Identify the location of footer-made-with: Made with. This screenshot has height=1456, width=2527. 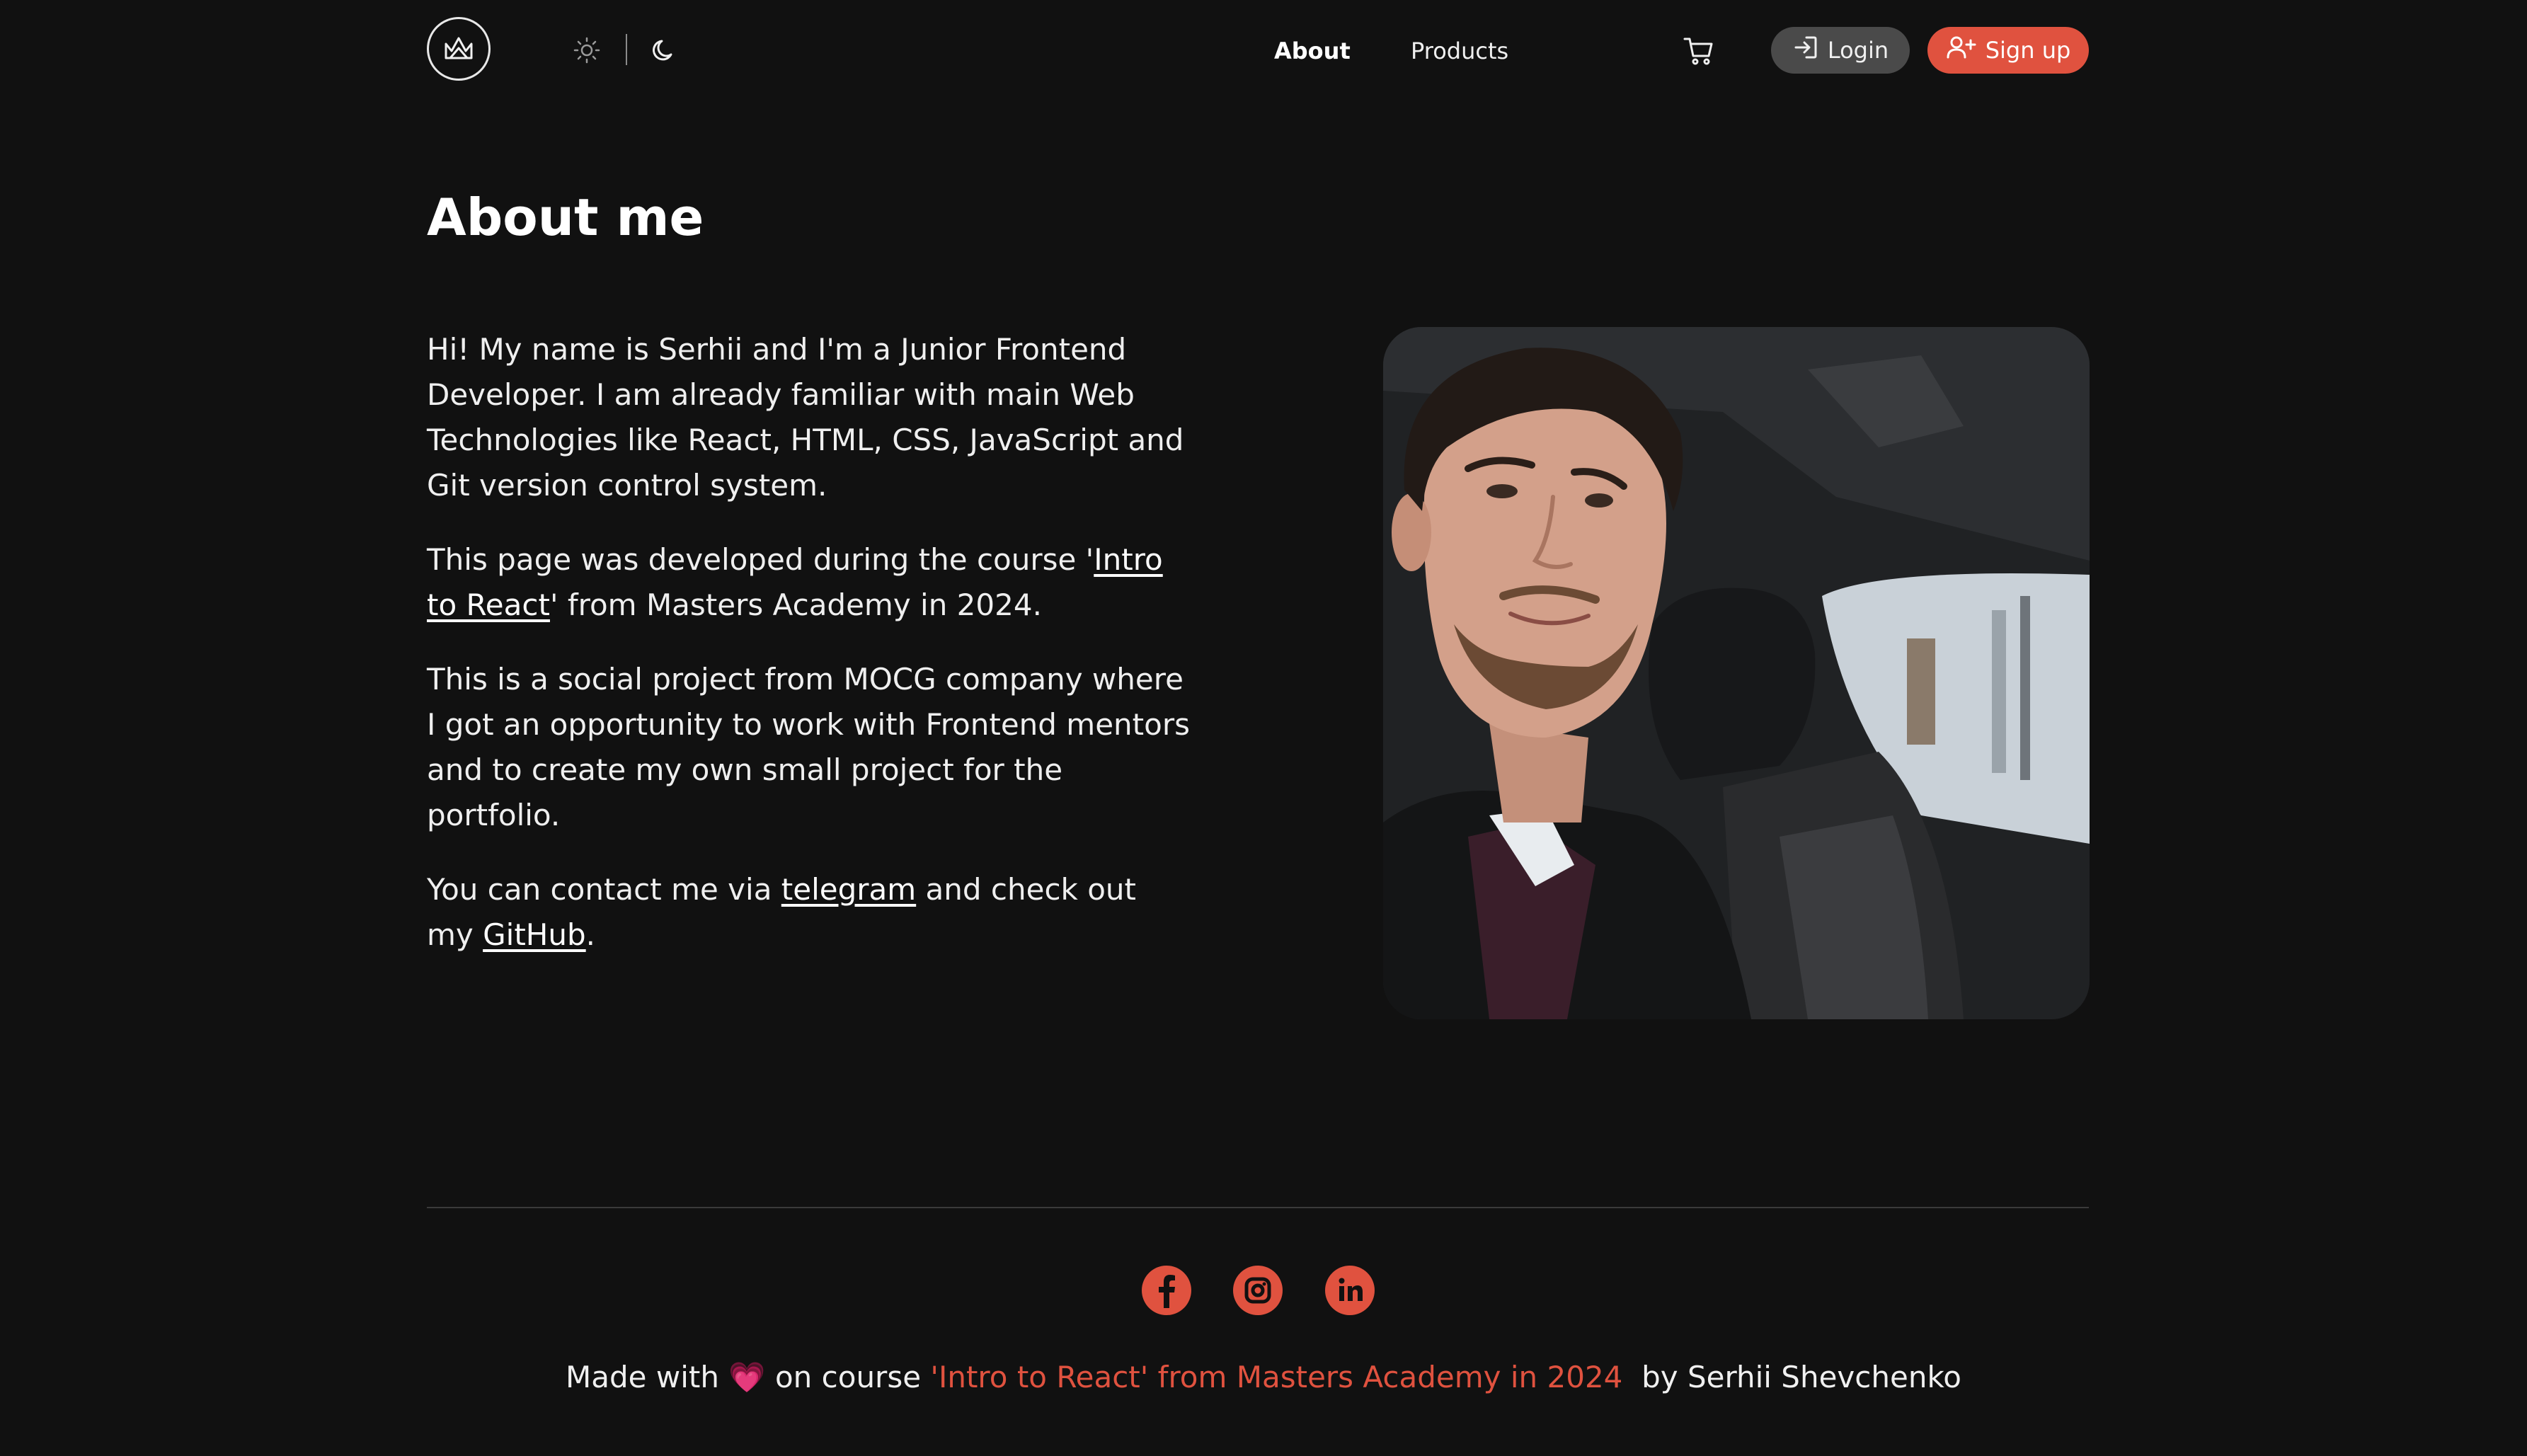
(643, 1377).